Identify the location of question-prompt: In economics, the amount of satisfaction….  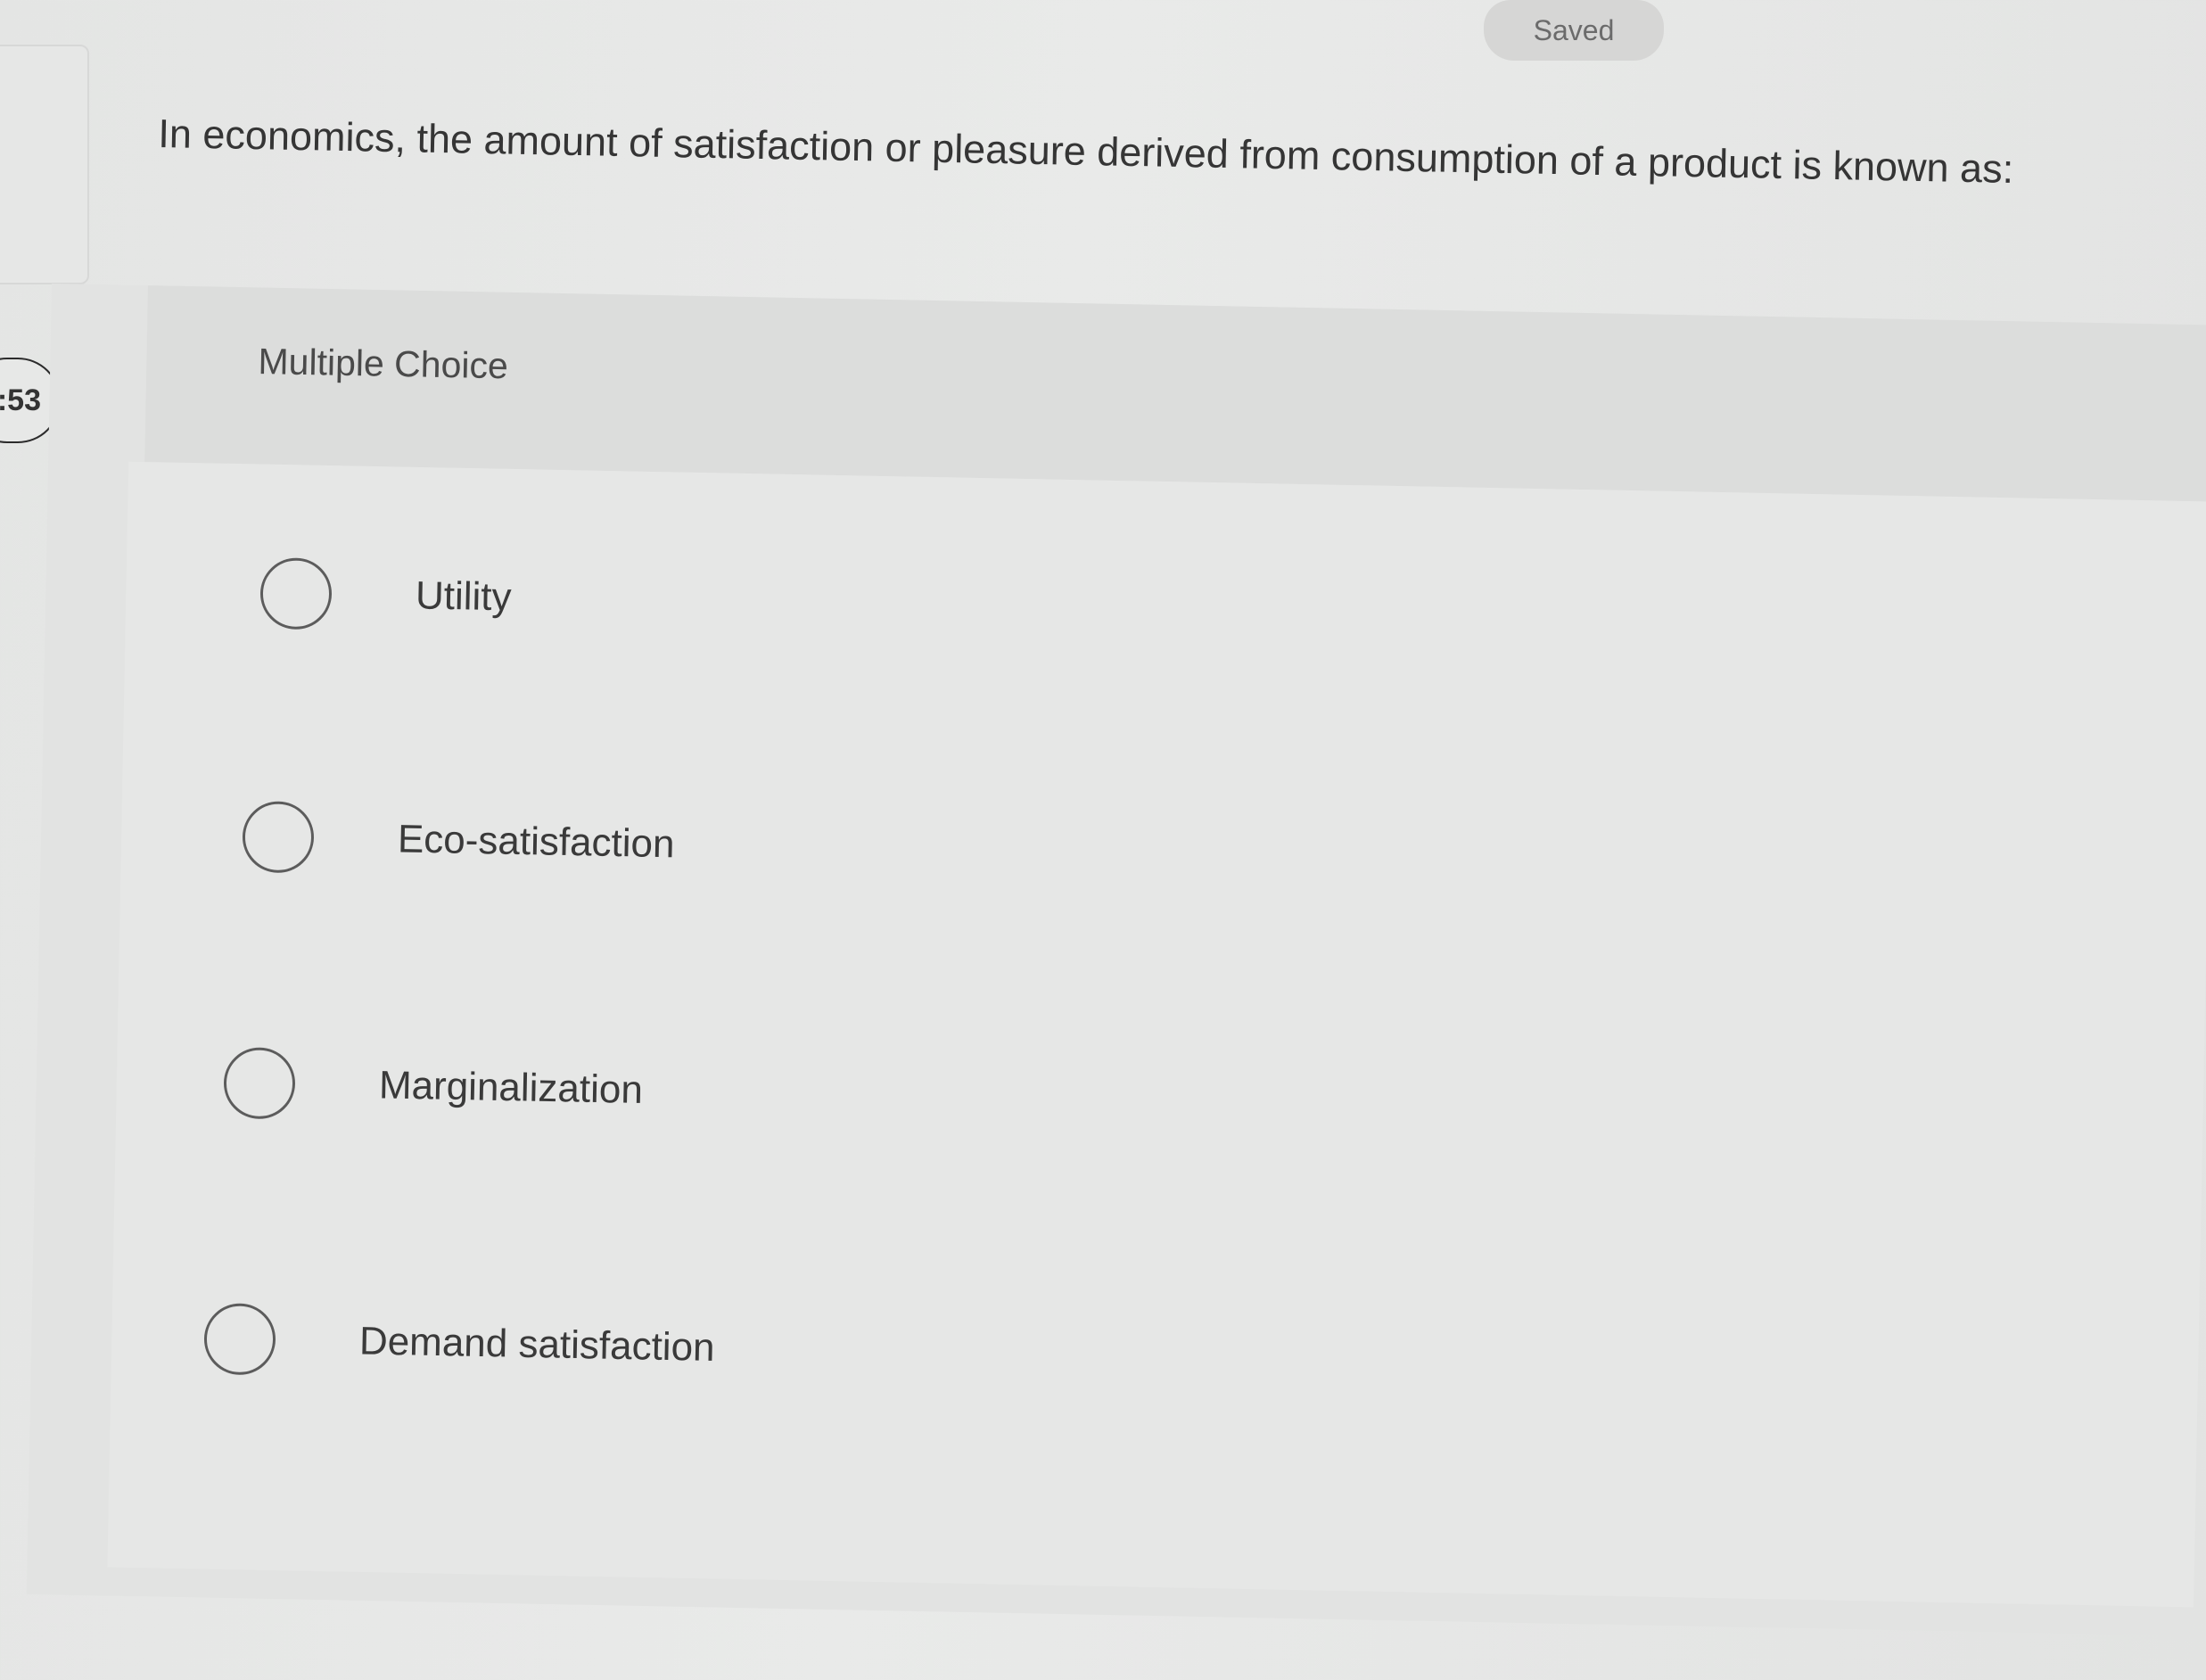
(1085, 151).